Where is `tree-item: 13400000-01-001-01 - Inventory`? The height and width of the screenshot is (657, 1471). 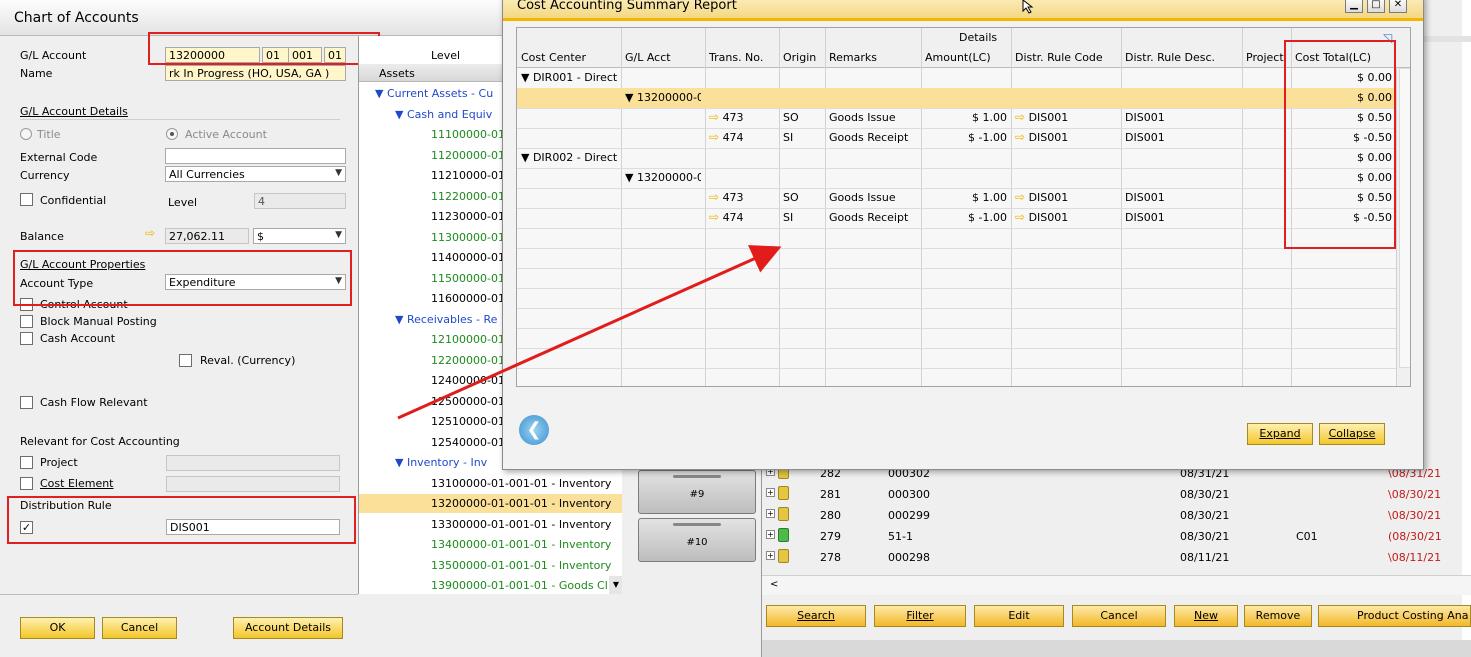
tree-item: 13400000-01-001-01 - Inventory is located at coordinates (490, 544).